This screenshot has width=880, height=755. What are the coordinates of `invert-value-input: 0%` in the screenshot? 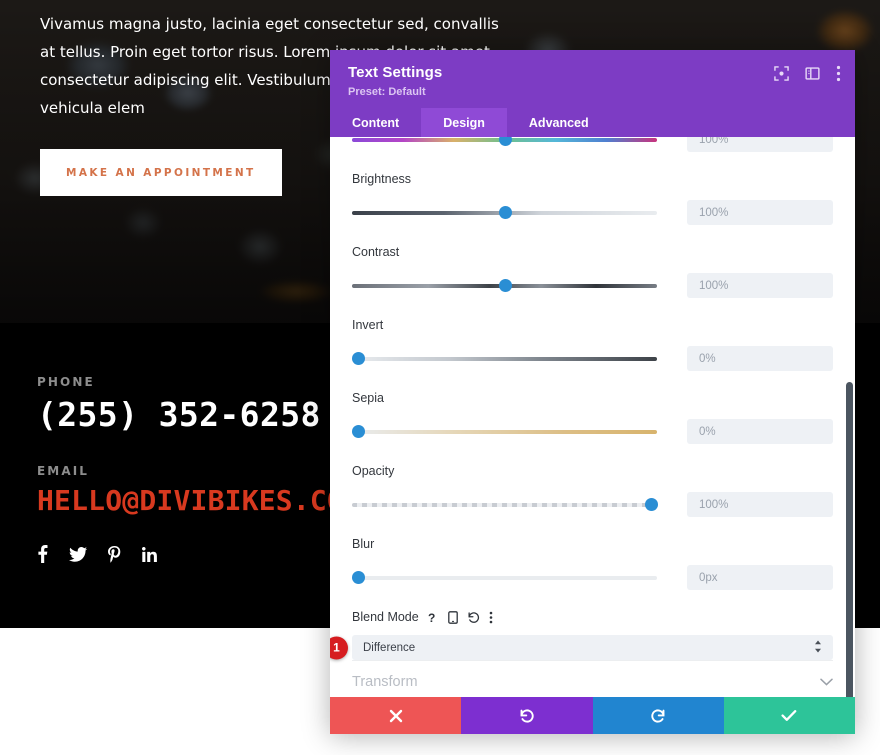 It's located at (760, 358).